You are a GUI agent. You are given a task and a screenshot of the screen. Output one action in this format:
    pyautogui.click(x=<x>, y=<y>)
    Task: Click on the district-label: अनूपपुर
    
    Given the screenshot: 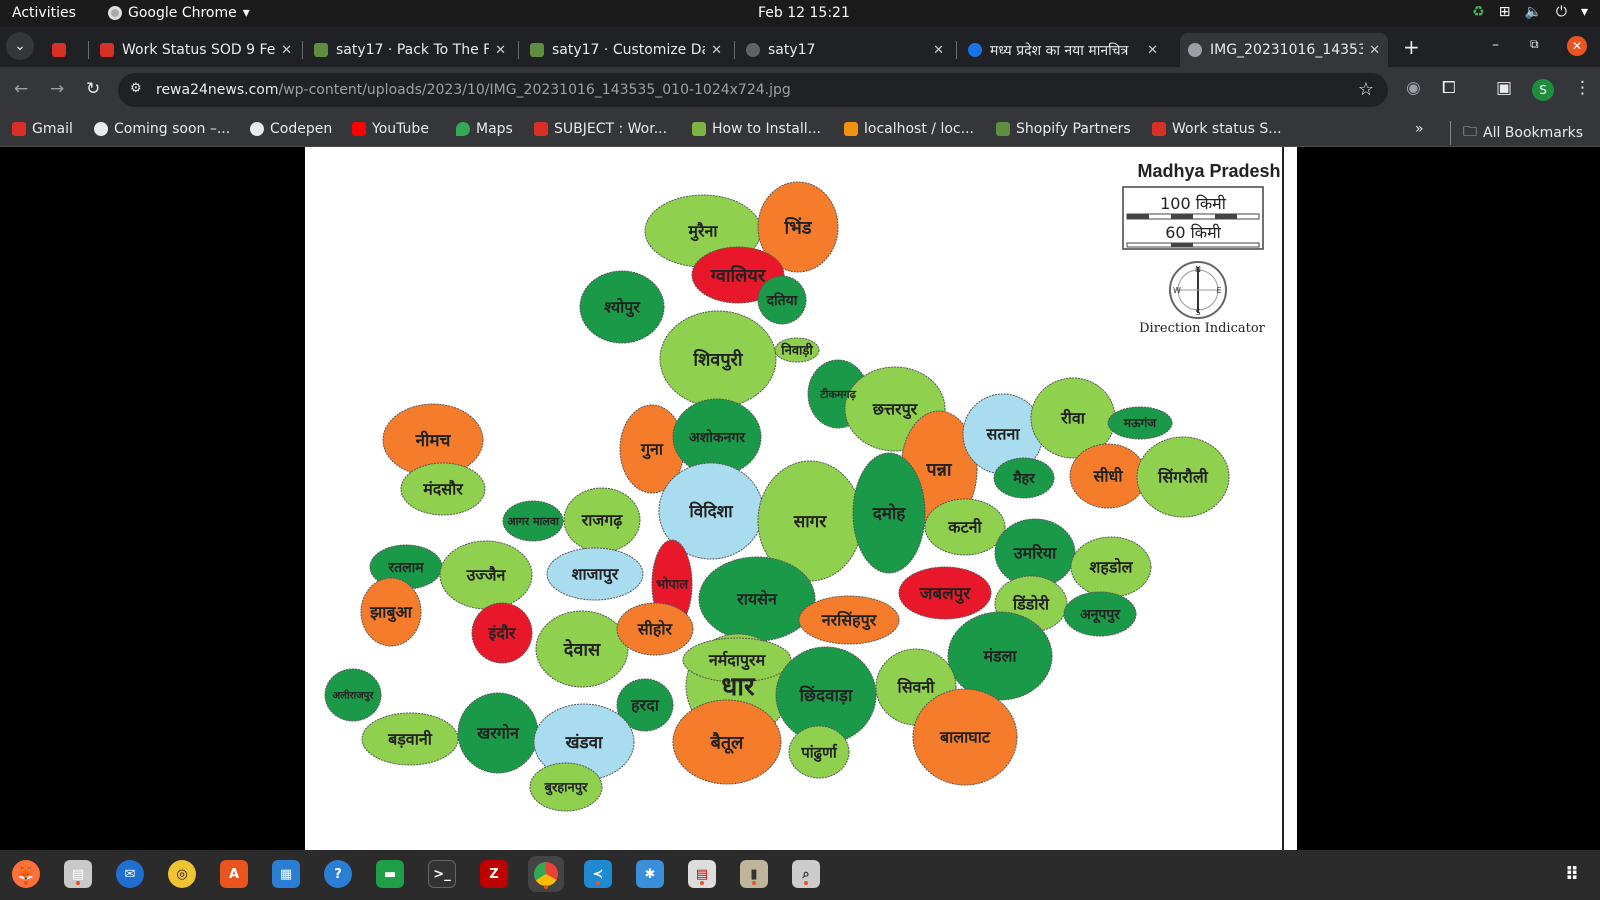 What is the action you would take?
    pyautogui.click(x=1100, y=615)
    